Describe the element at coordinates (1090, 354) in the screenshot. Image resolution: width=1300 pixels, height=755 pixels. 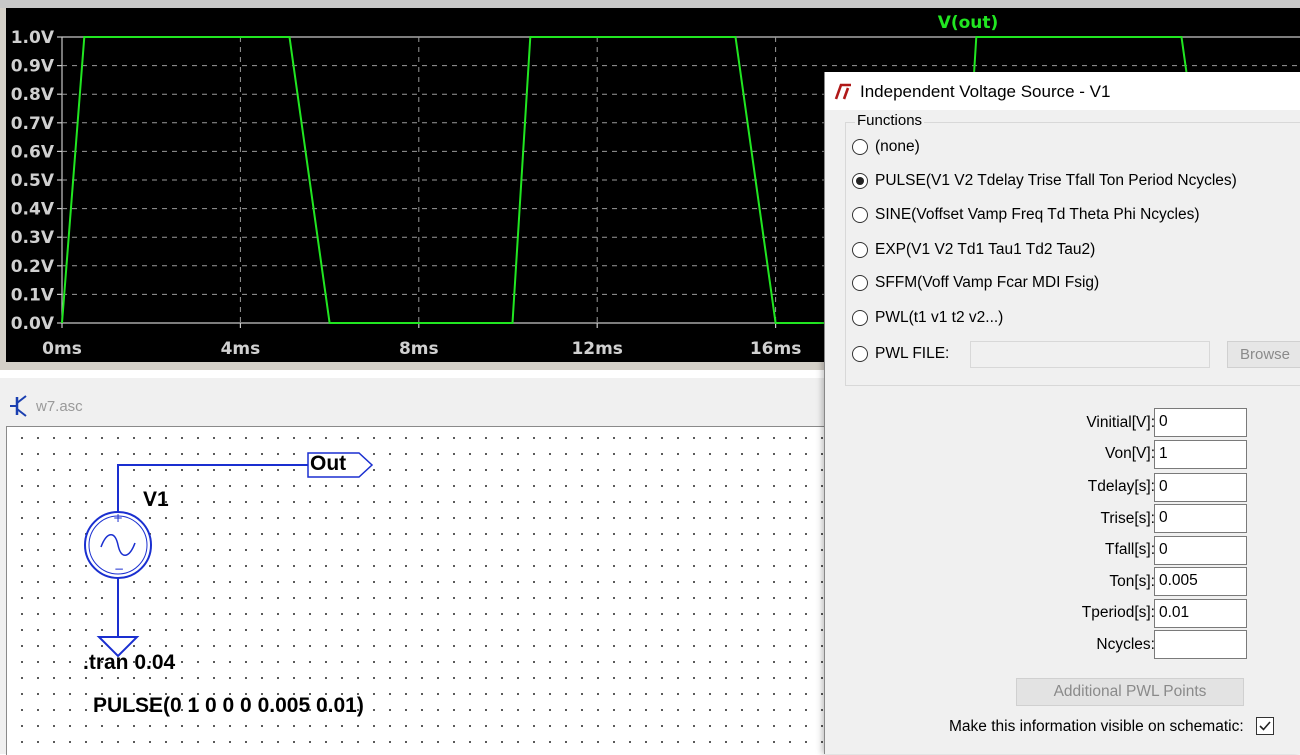
I see `pwl-file-input` at that location.